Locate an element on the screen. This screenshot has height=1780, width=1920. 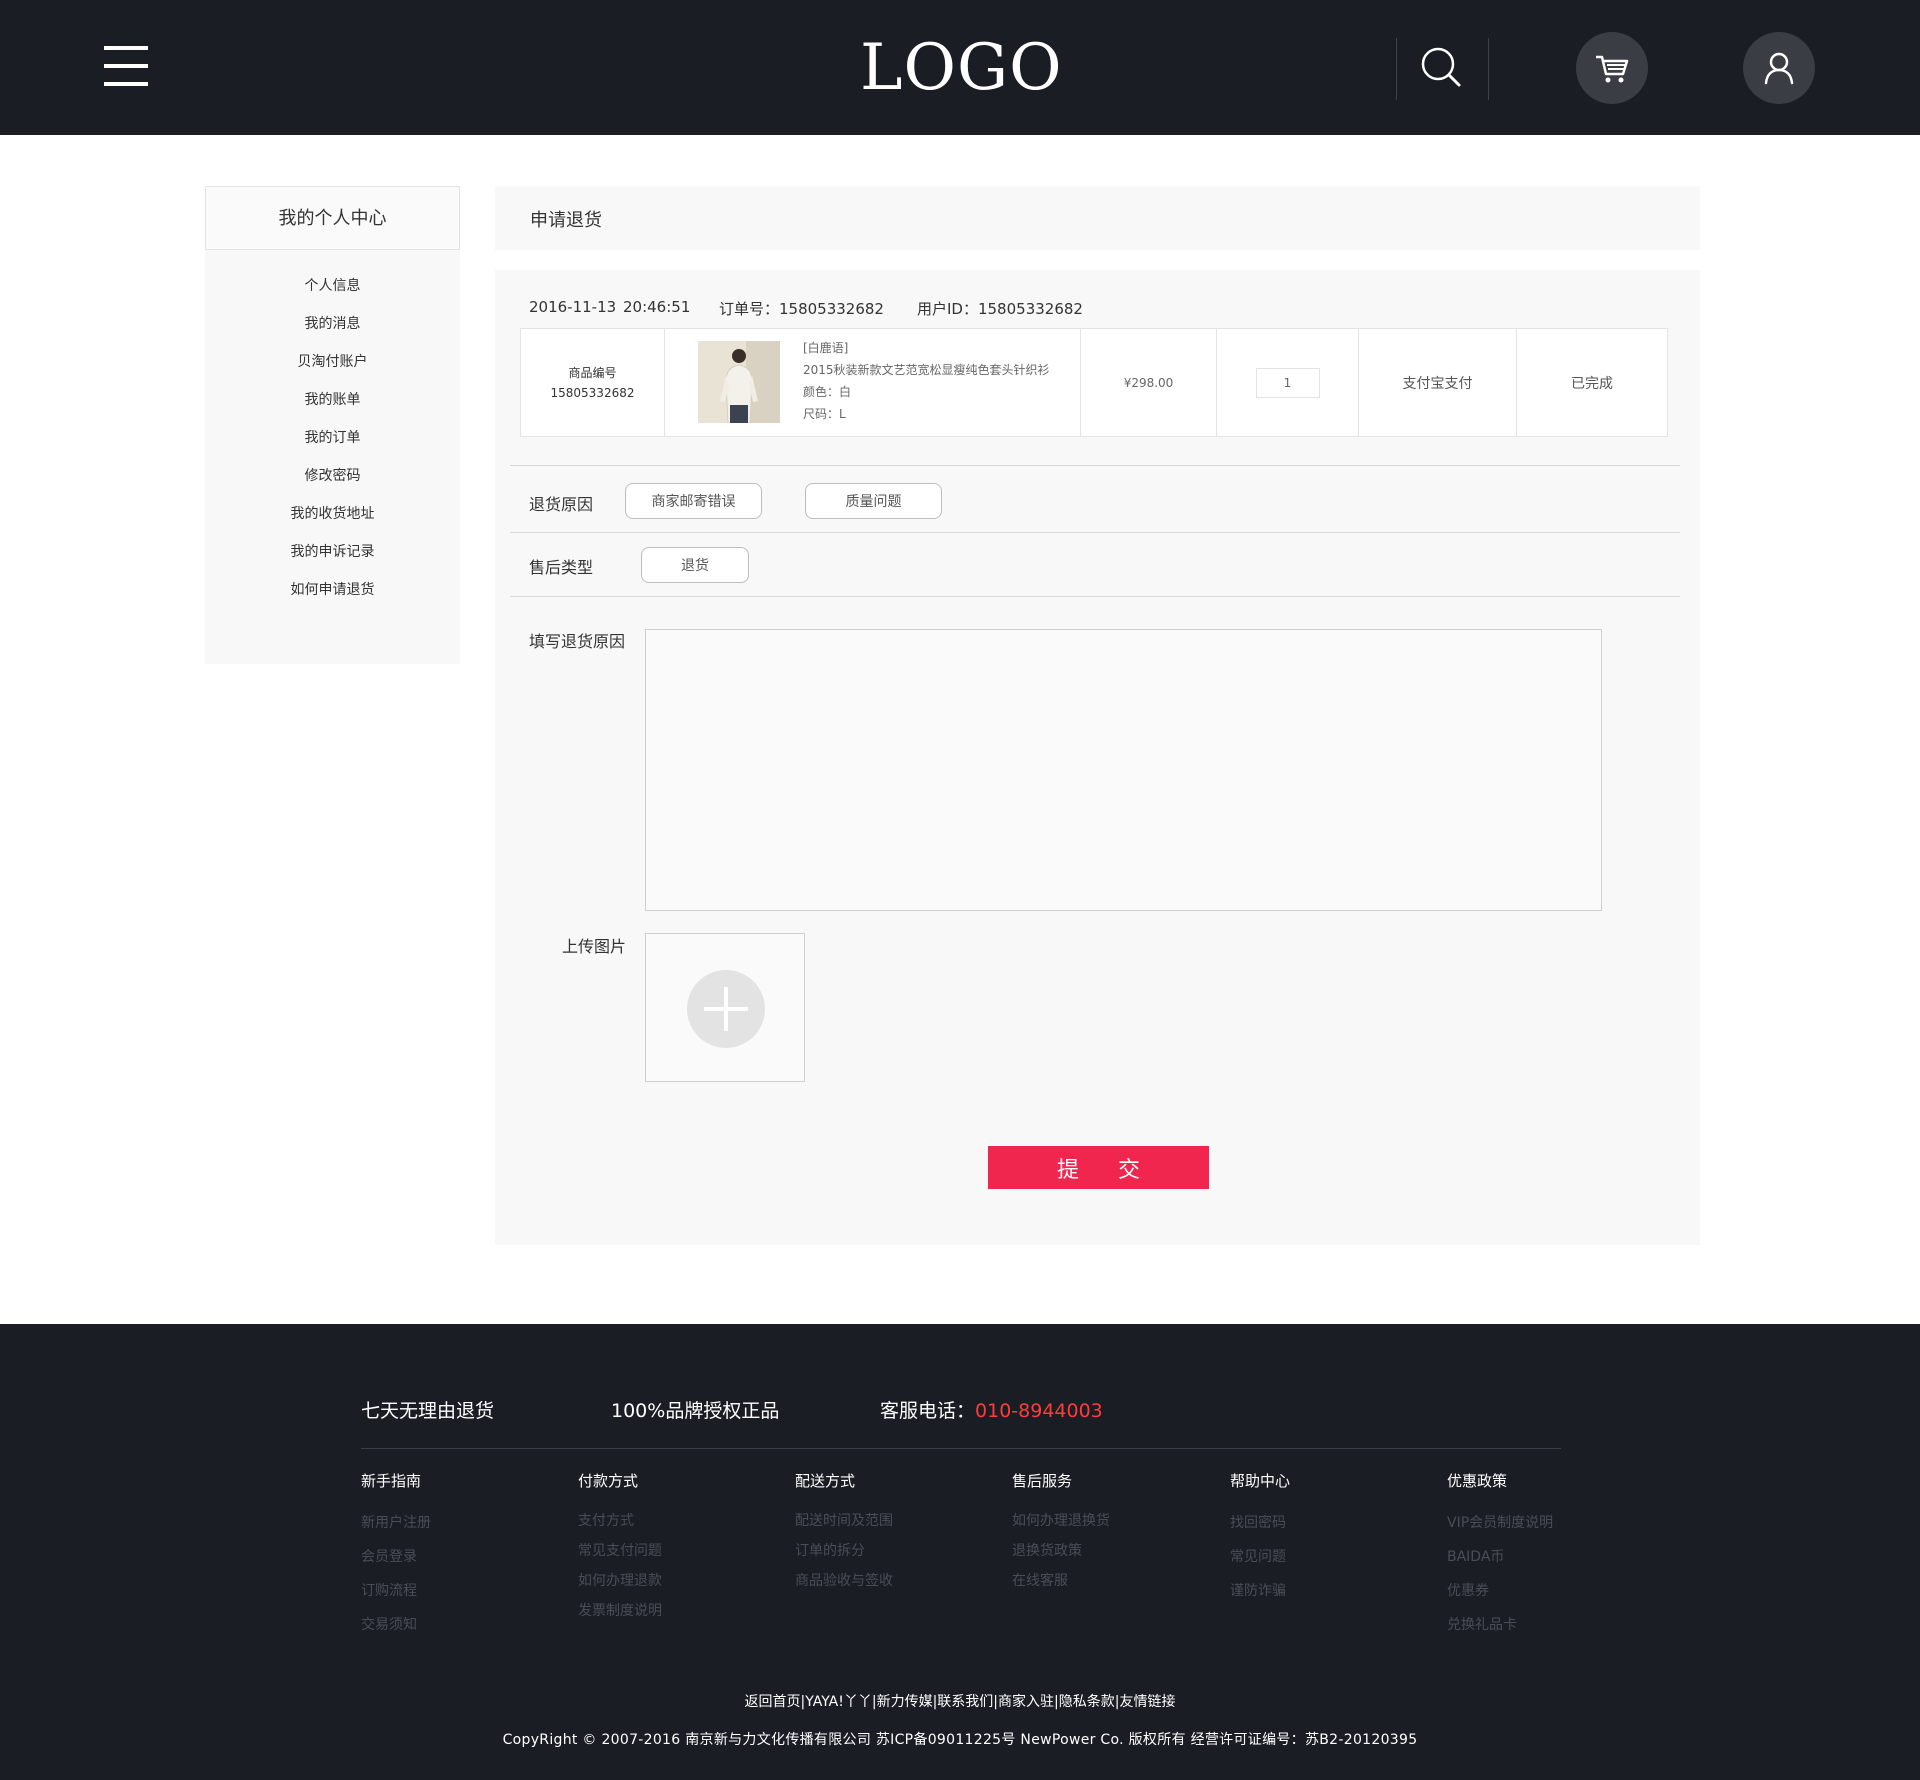
phone-label: 客服电话： is located at coordinates (928, 1411).